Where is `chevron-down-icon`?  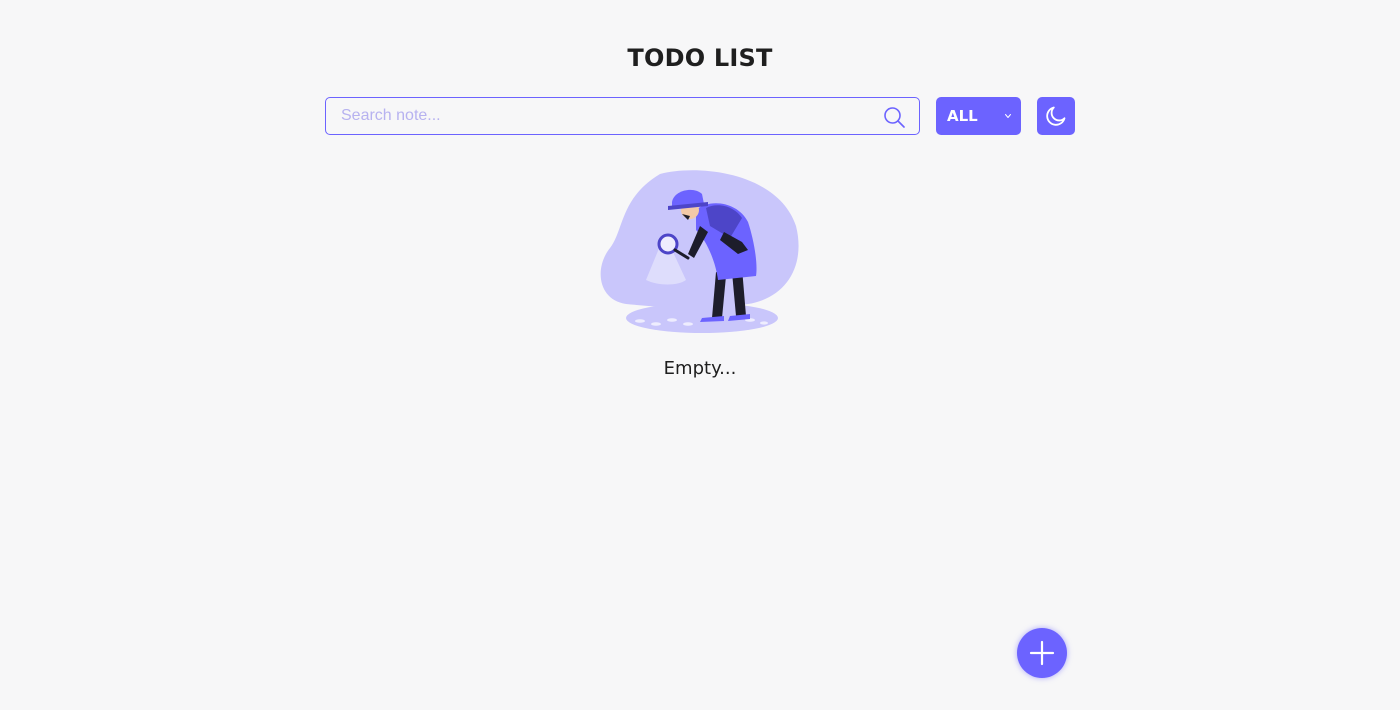 chevron-down-icon is located at coordinates (1008, 116).